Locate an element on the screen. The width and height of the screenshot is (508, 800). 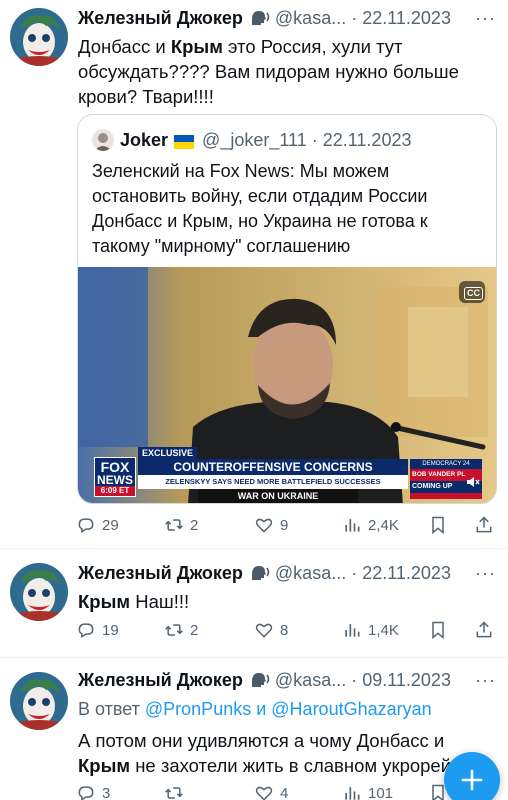
views-count: 101 is located at coordinates (381, 792).